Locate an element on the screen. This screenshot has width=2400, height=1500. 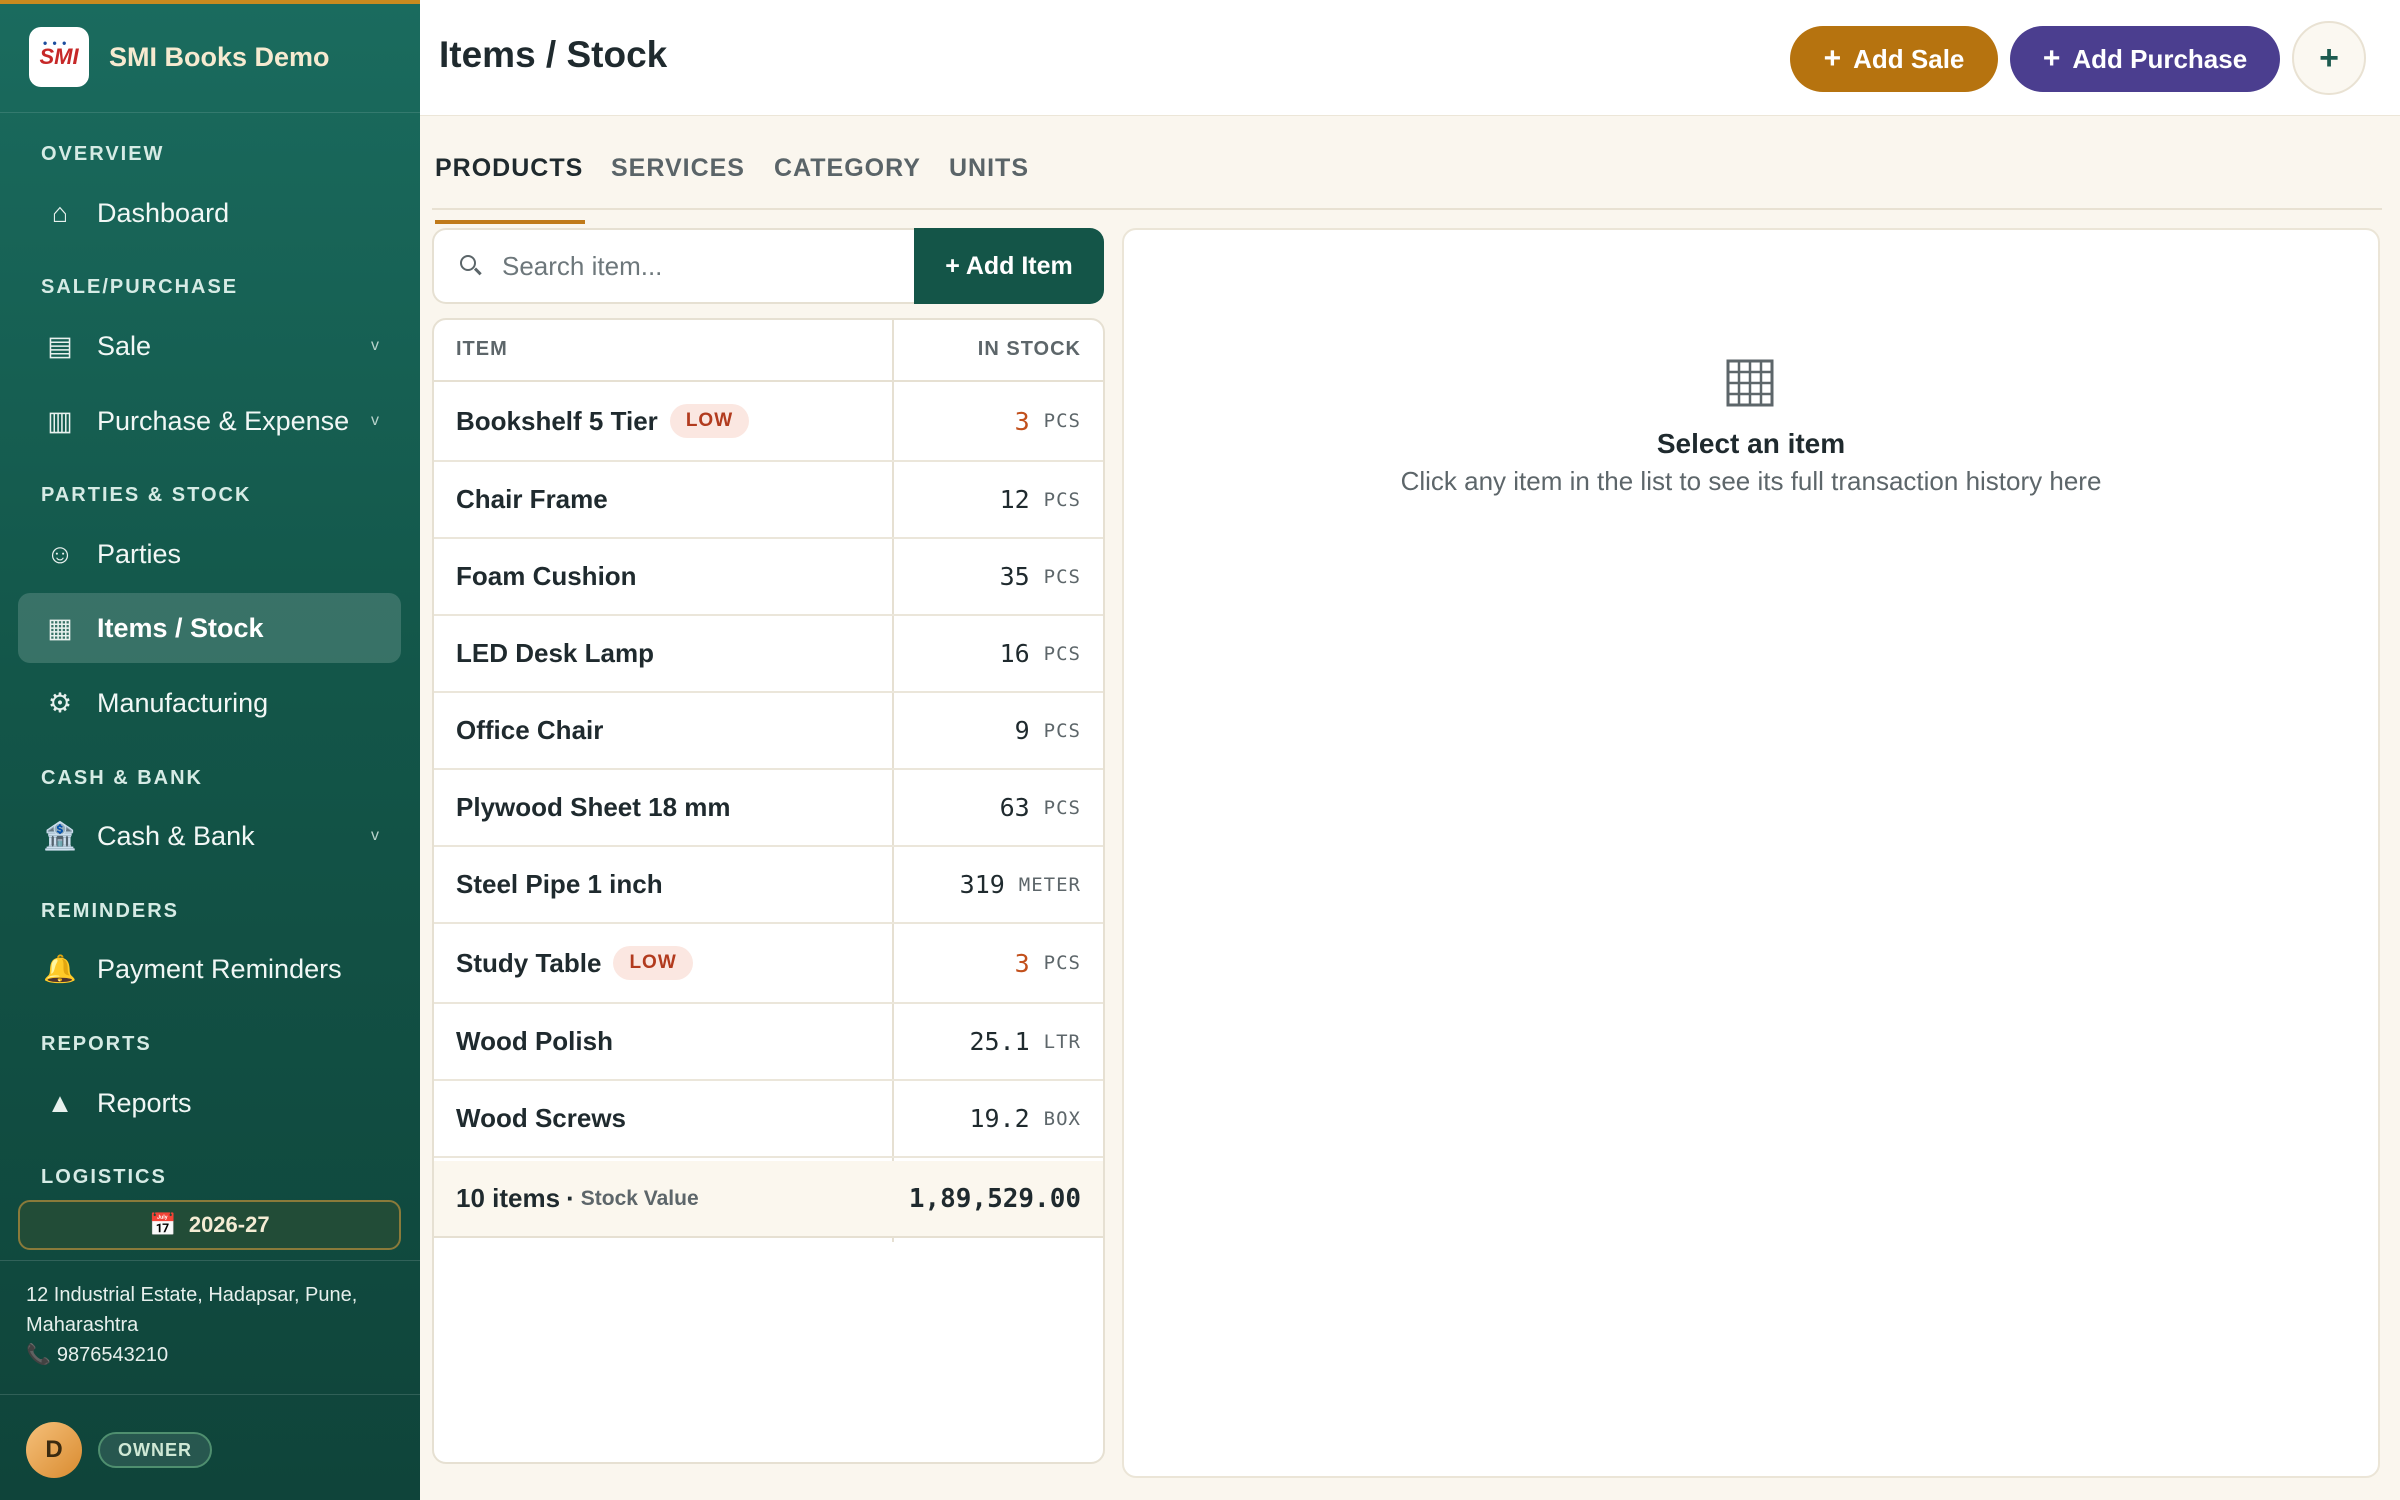
stock-cell: 16 PCS is located at coordinates (1040, 653).